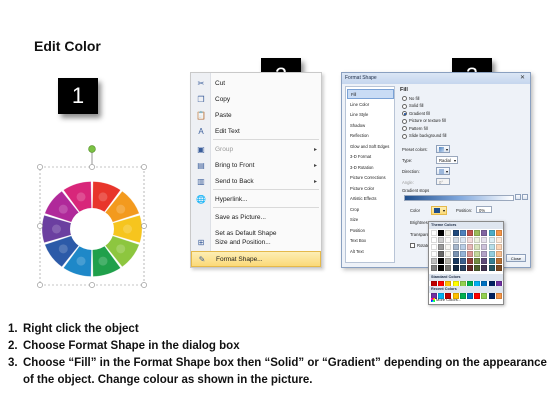  Describe the element at coordinates (144, 226) in the screenshot. I see `resize-handle-mr` at that location.